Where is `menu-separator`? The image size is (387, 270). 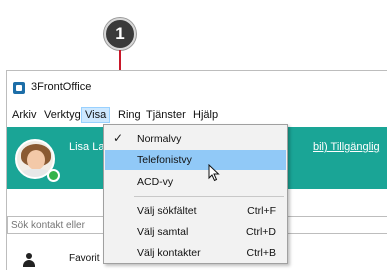 menu-separator is located at coordinates (209, 196).